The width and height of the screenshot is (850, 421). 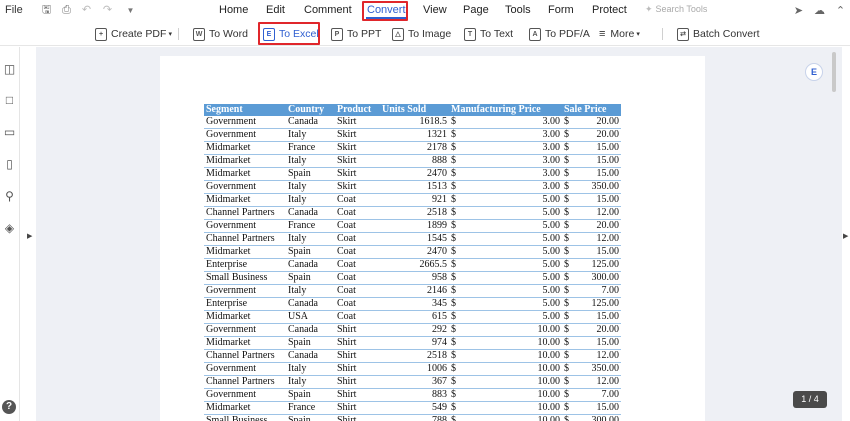 What do you see at coordinates (29, 236) in the screenshot?
I see `expand-left-panel-icon: ▶` at bounding box center [29, 236].